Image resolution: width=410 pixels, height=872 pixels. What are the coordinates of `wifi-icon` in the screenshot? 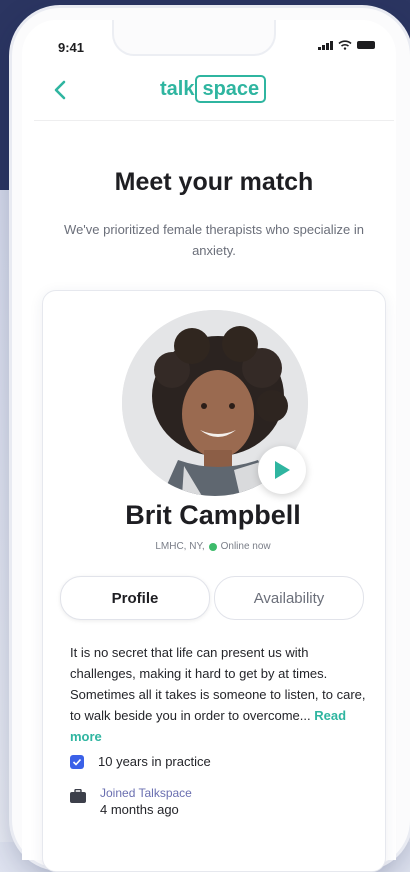 It's located at (345, 45).